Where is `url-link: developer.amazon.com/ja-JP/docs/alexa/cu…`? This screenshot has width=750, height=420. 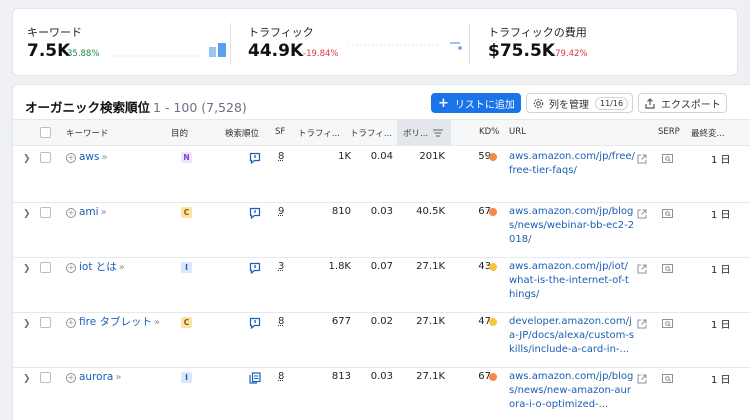 url-link: developer.amazon.com/ja-JP/docs/alexa/cu… is located at coordinates (572, 336).